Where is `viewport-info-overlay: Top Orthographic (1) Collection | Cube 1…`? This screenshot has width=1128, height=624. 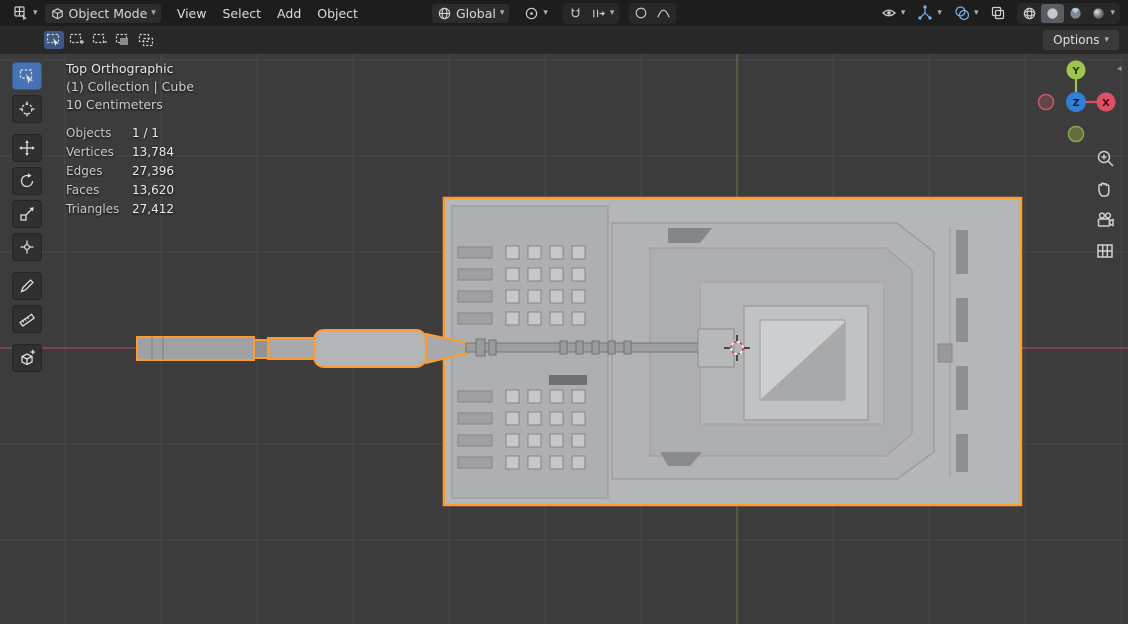
viewport-info-overlay: Top Orthographic (1) Collection | Cube 1… is located at coordinates (130, 87).